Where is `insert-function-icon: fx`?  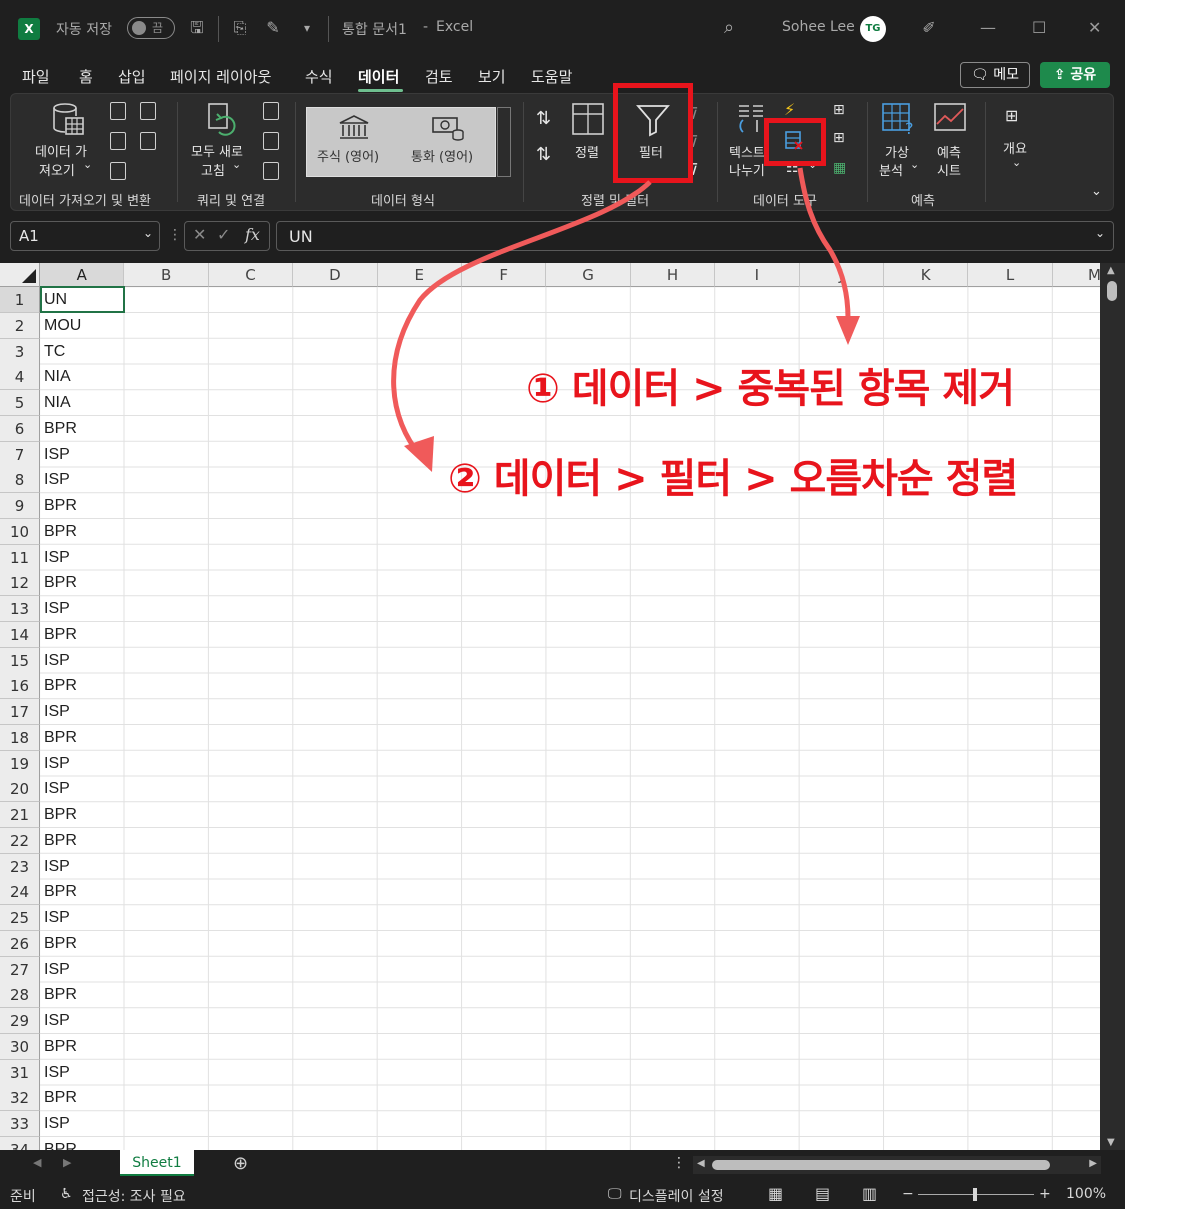
insert-function-icon: fx is located at coordinates (252, 234).